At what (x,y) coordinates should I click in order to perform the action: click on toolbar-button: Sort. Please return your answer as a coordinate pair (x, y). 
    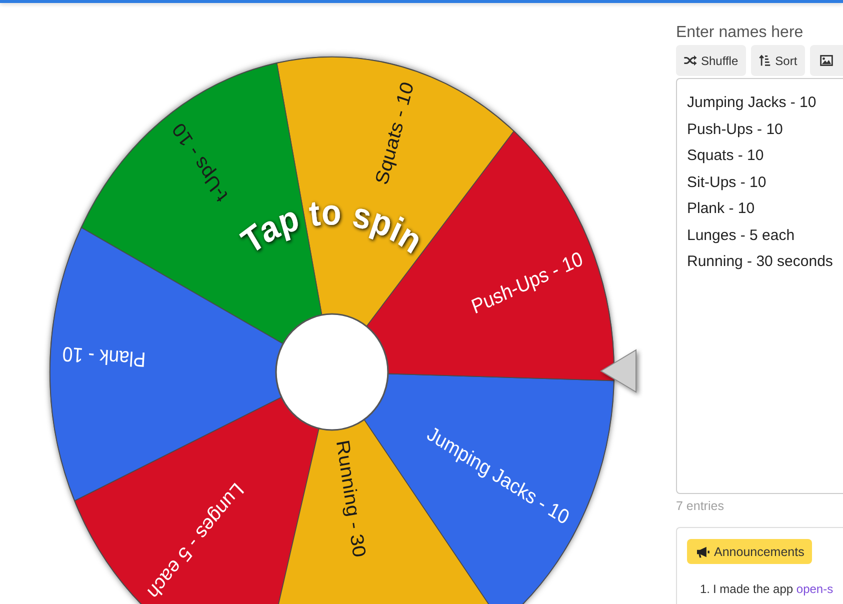
    Looking at the image, I should click on (778, 60).